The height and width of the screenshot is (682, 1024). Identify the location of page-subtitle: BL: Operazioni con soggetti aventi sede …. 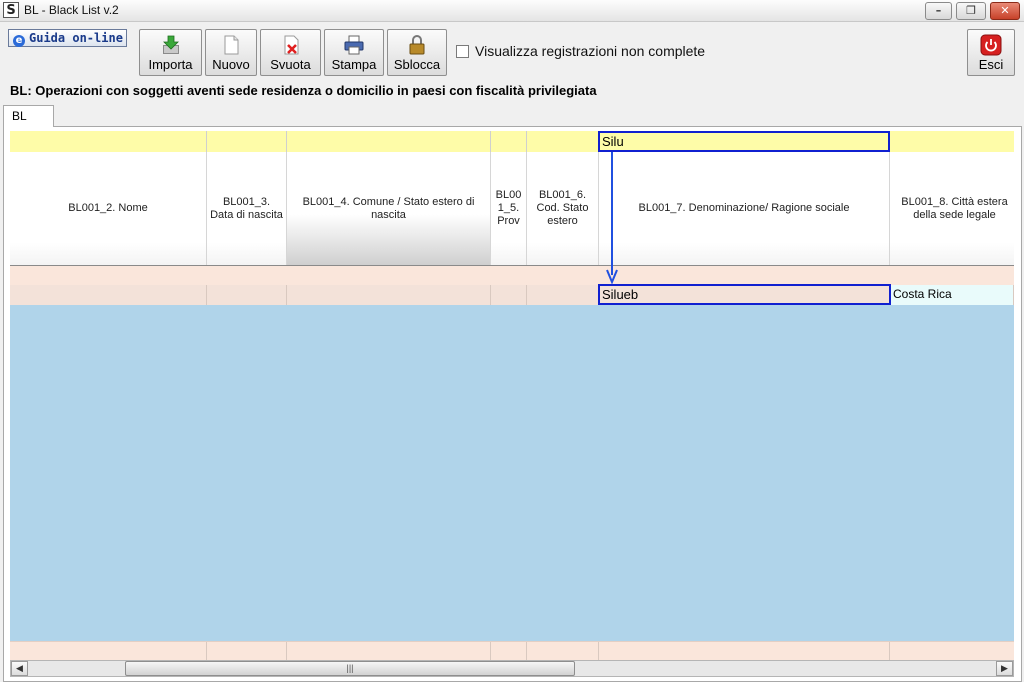
(303, 90).